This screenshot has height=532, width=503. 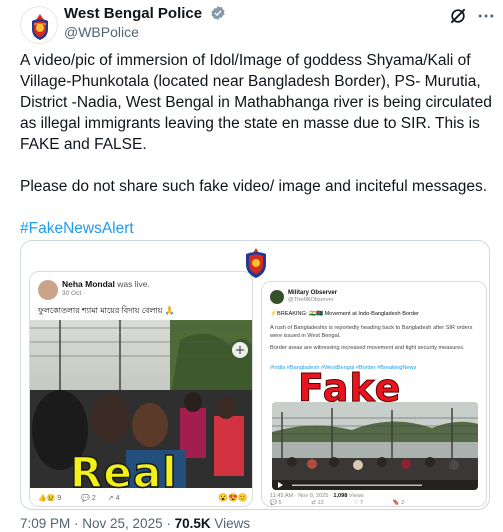 What do you see at coordinates (257, 228) in the screenshot?
I see `hashtag-link: #FakeNewsAlert` at bounding box center [257, 228].